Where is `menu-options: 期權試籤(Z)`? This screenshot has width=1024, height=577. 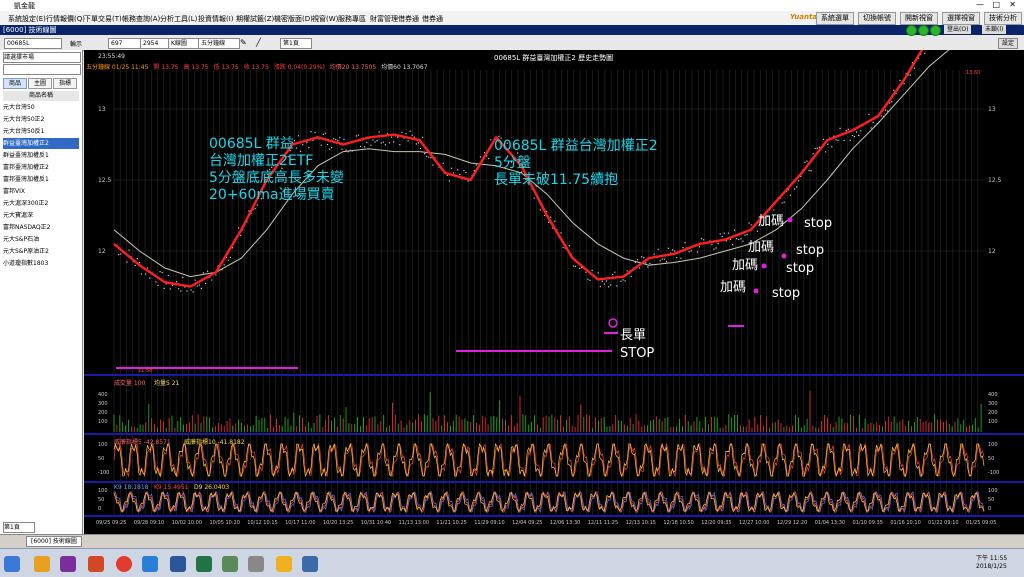
menu-options: 期權試籤(Z) is located at coordinates (255, 19).